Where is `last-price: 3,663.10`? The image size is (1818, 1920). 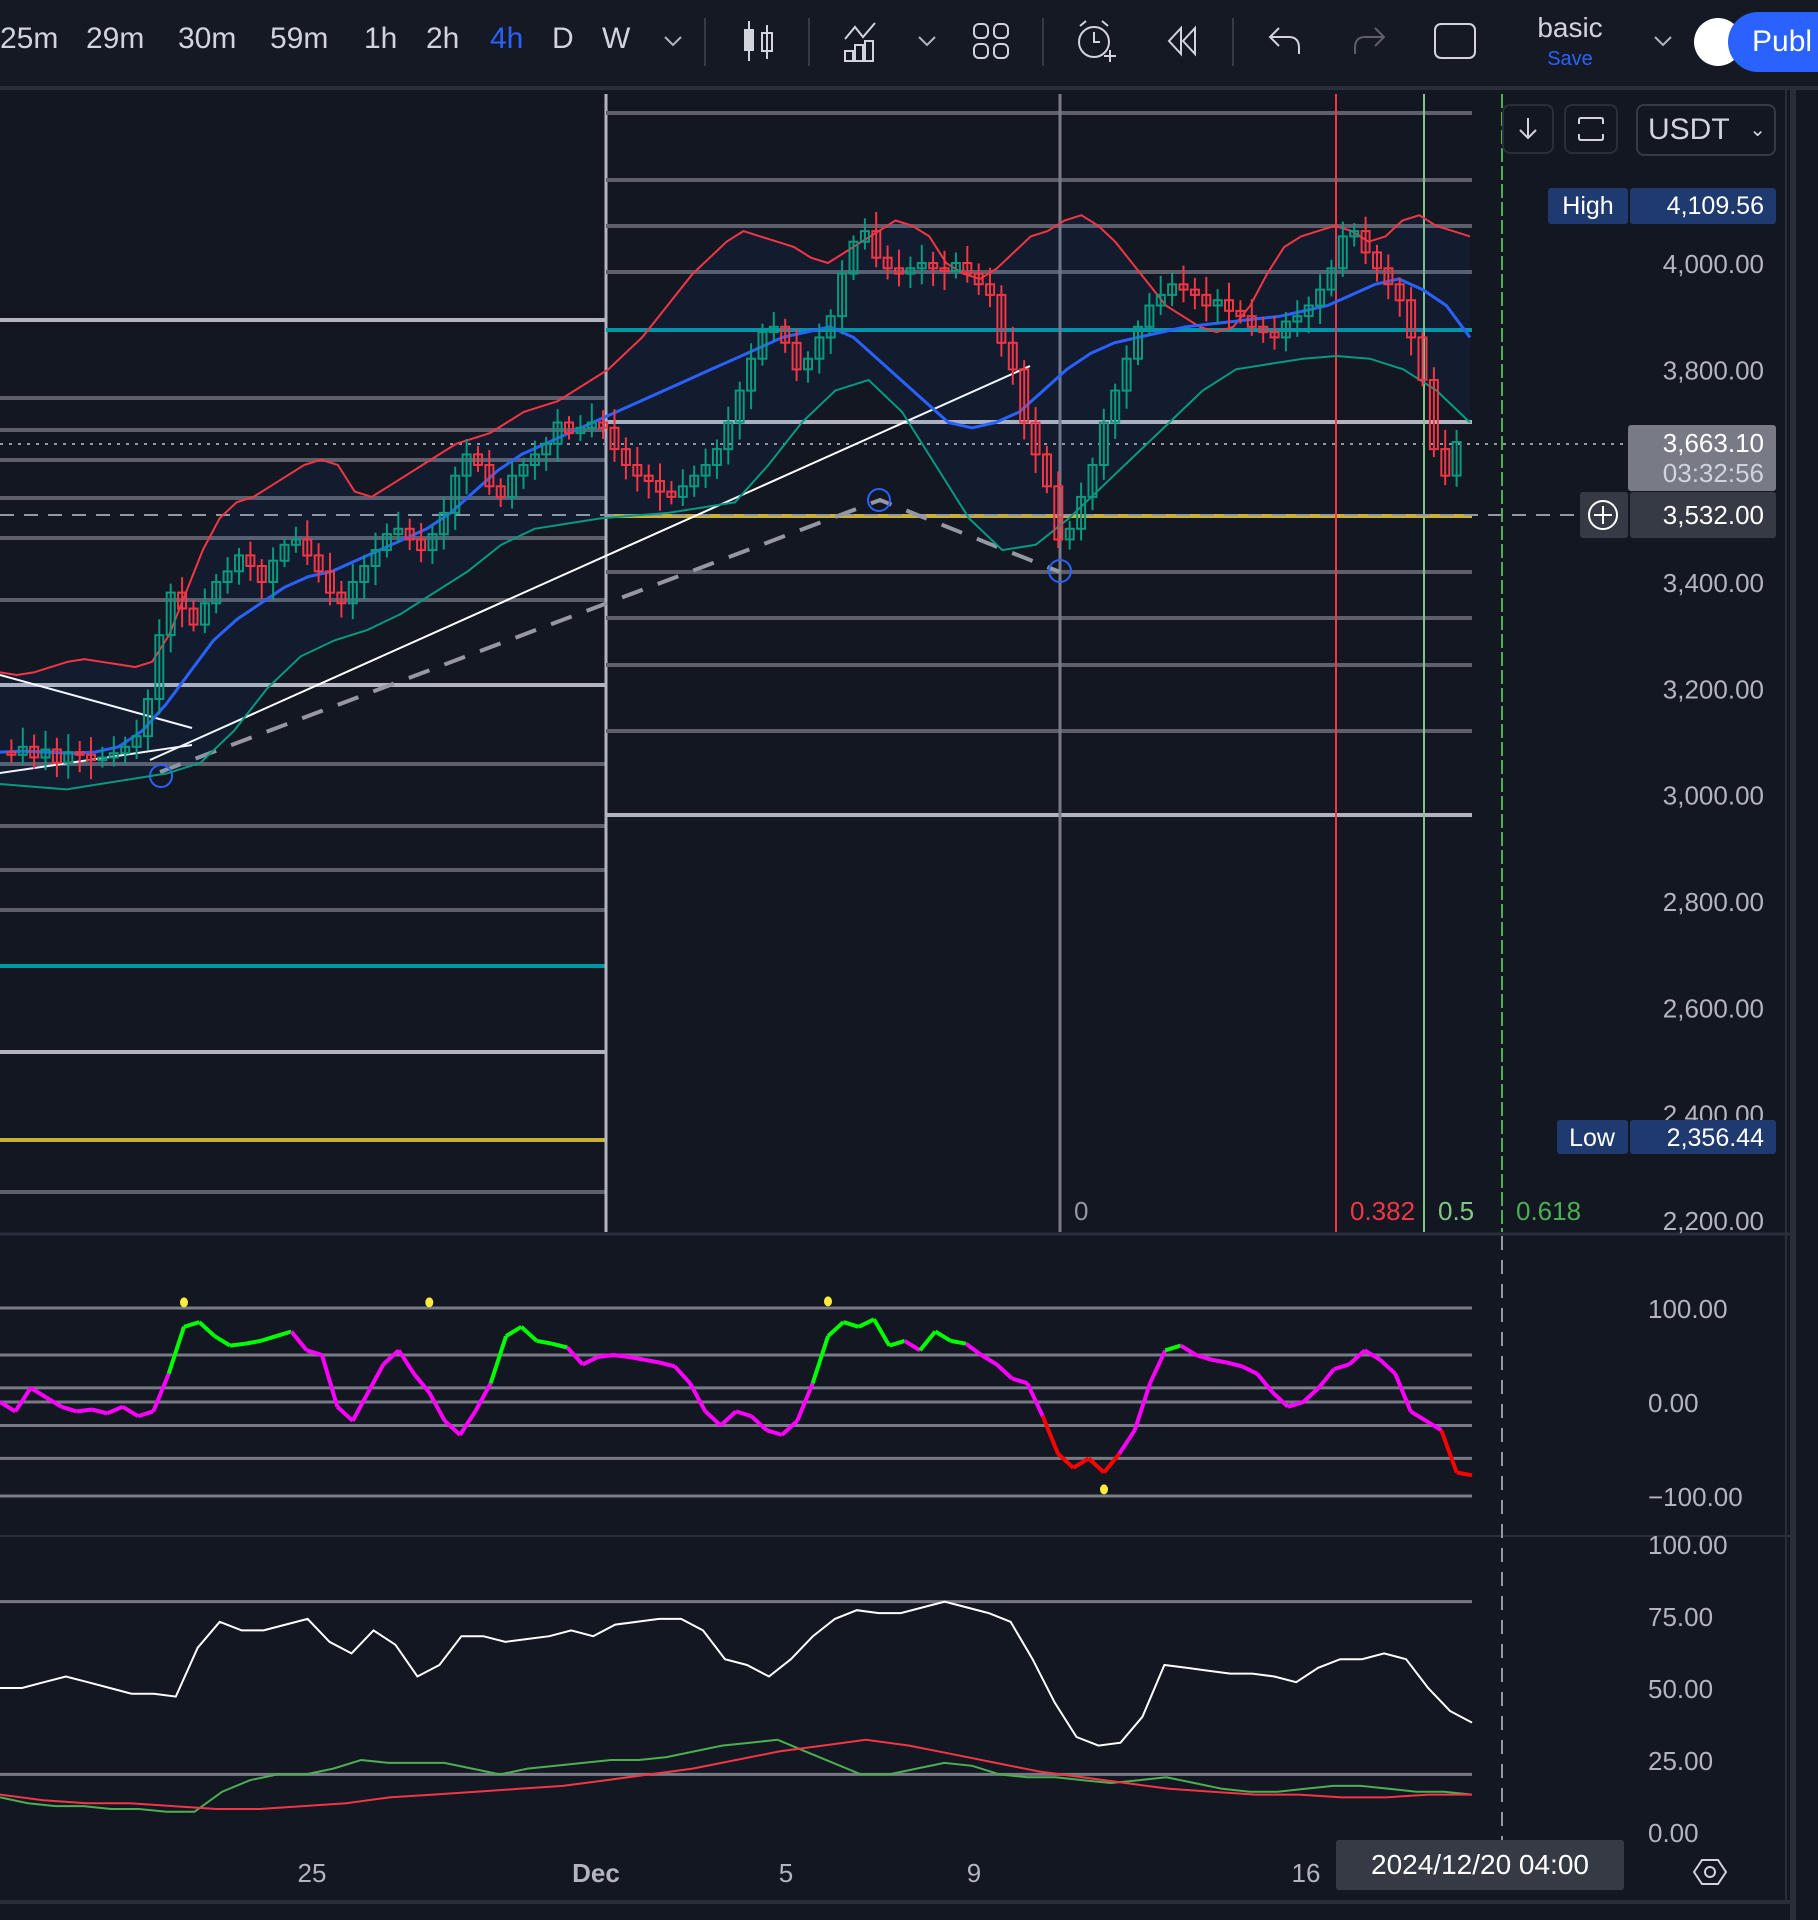 last-price: 3,663.10 is located at coordinates (1713, 443).